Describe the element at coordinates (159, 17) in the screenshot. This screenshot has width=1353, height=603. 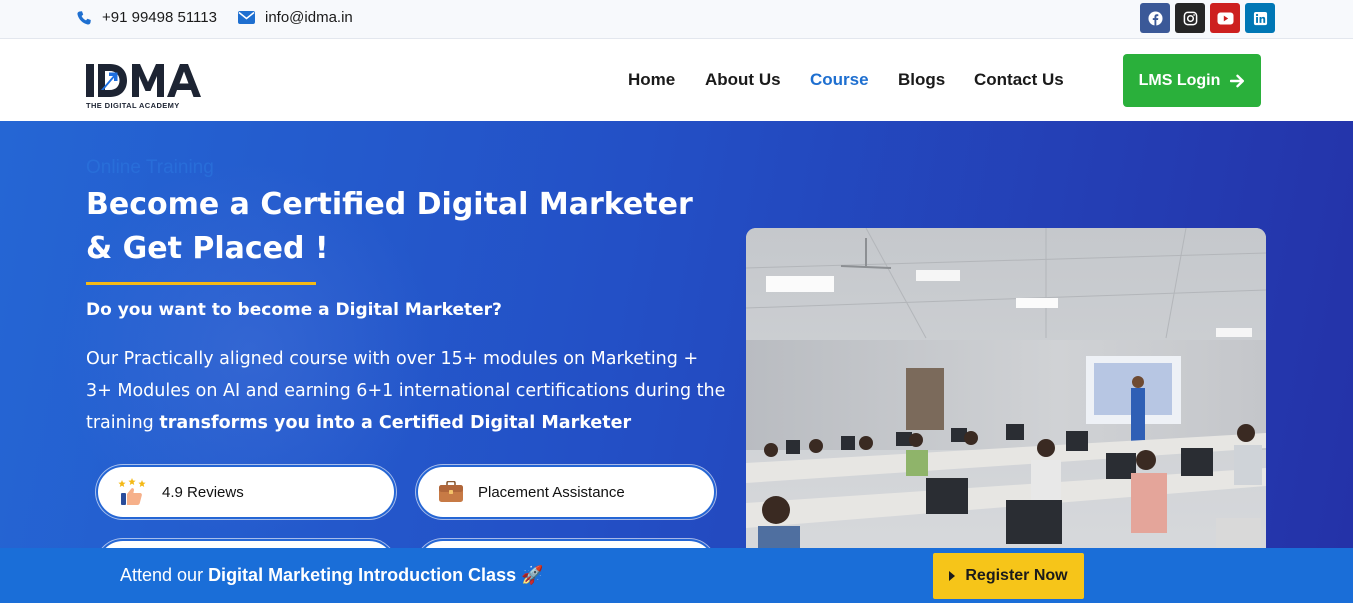
I see `phone-number: +91 99498 51113` at that location.